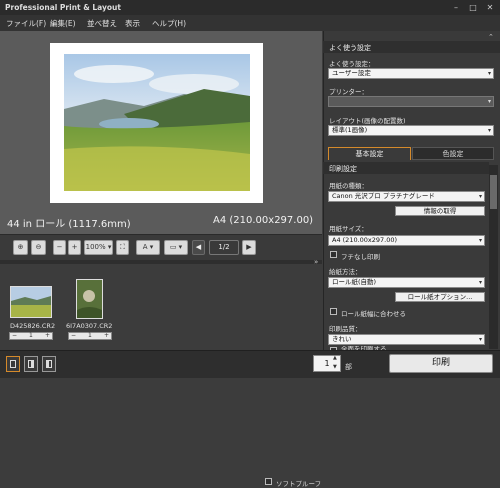 This screenshot has width=500, height=488. Describe the element at coordinates (350, 48) in the screenshot. I see `section-title: よく使う設定` at that location.